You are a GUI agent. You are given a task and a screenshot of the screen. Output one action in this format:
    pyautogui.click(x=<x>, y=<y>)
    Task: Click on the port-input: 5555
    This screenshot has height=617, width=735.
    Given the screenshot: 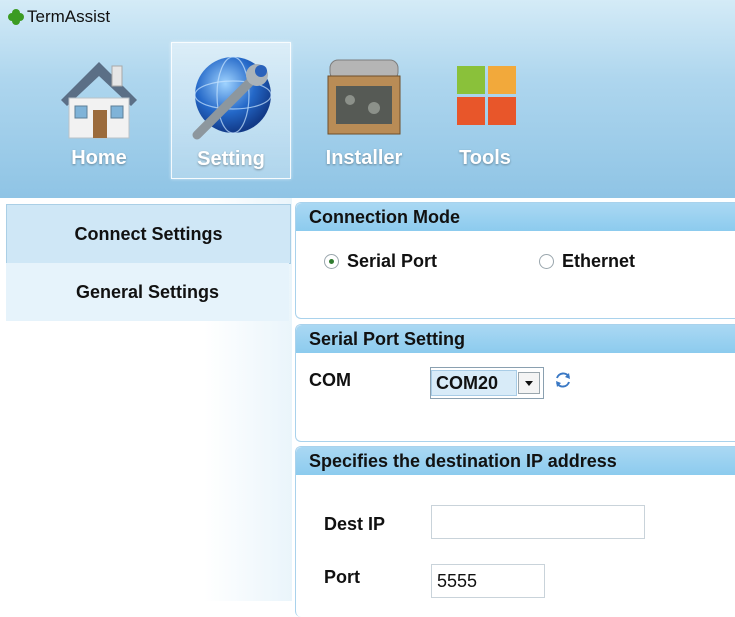 What is the action you would take?
    pyautogui.click(x=488, y=581)
    